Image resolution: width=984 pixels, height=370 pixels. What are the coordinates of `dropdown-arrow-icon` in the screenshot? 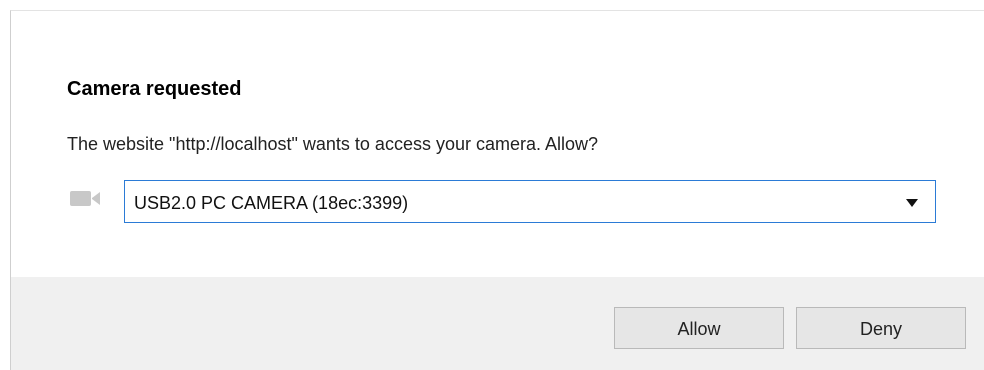 It's located at (912, 203).